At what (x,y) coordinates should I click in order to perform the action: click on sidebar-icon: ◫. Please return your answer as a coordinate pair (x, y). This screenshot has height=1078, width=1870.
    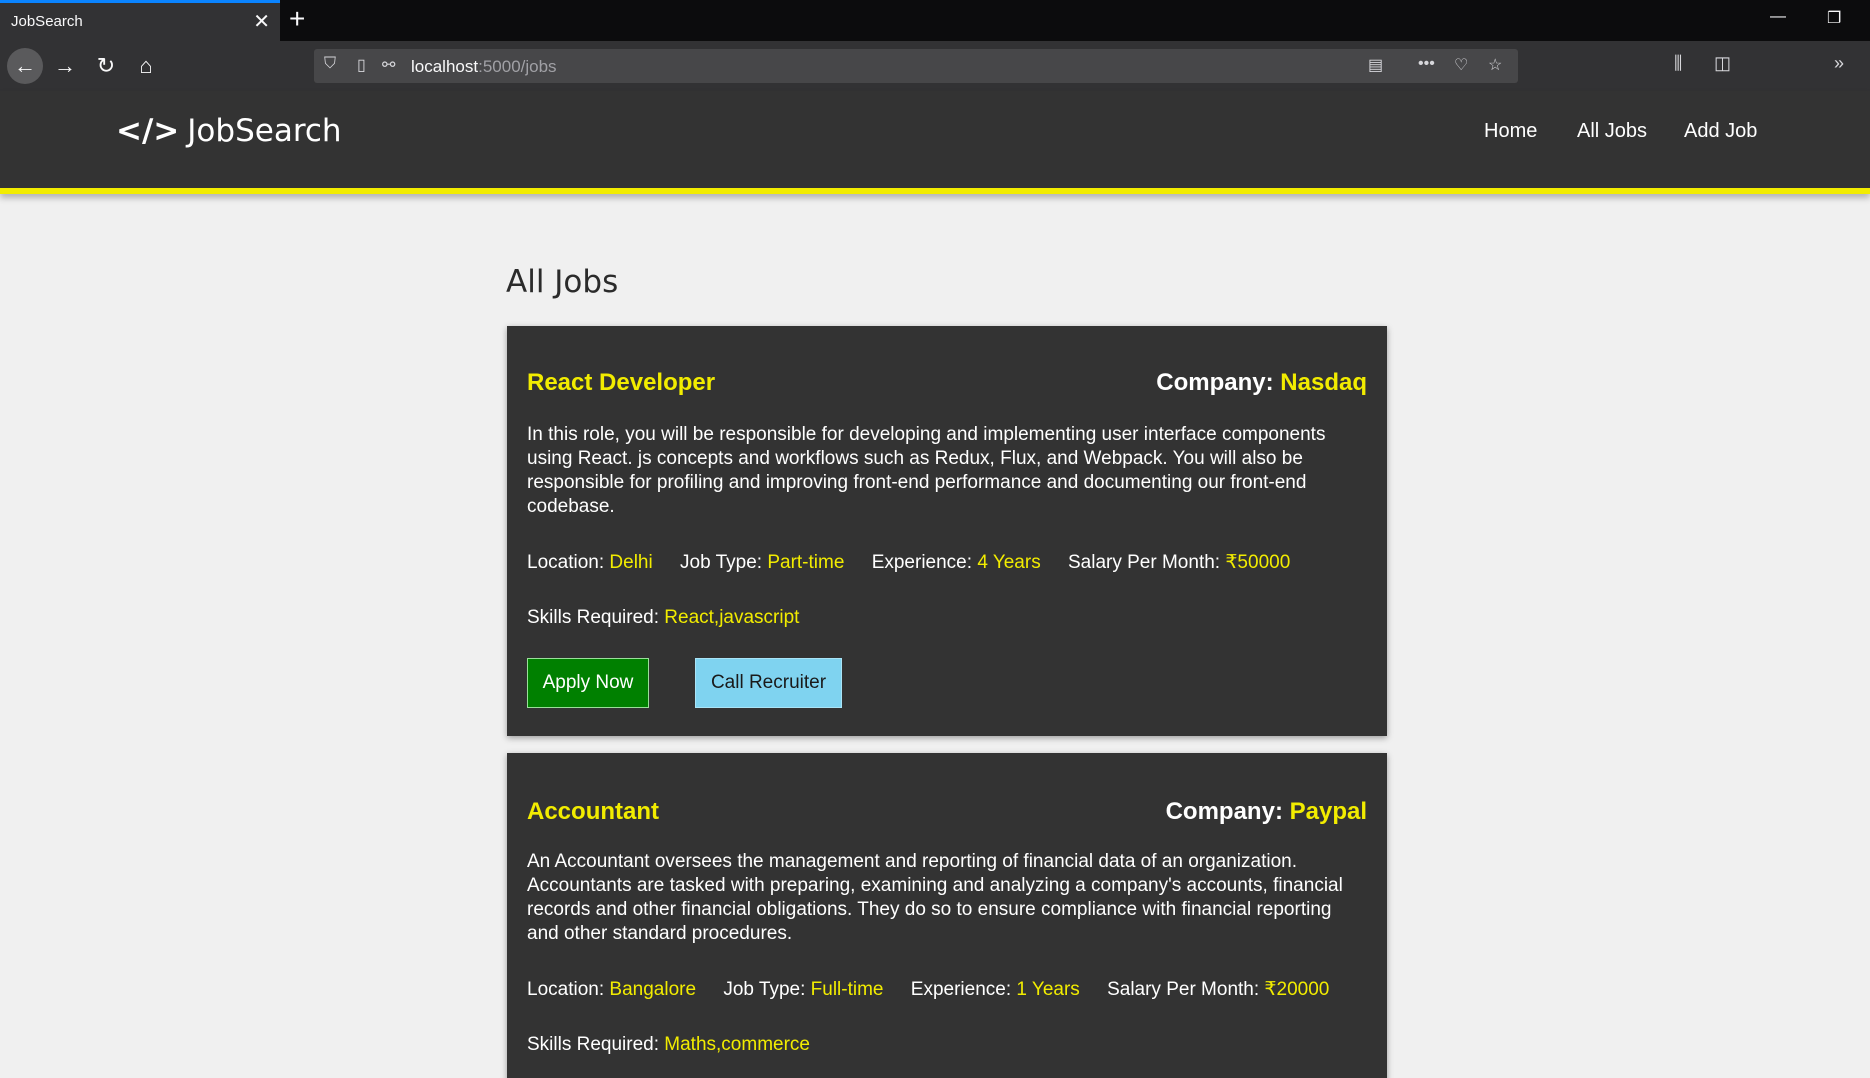
    Looking at the image, I should click on (1722, 63).